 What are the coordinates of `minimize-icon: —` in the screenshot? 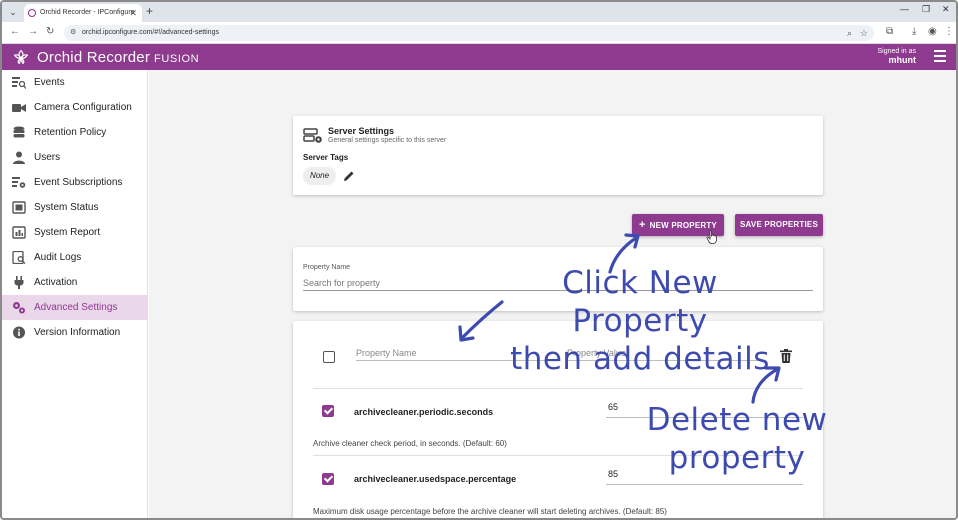 It's located at (904, 9).